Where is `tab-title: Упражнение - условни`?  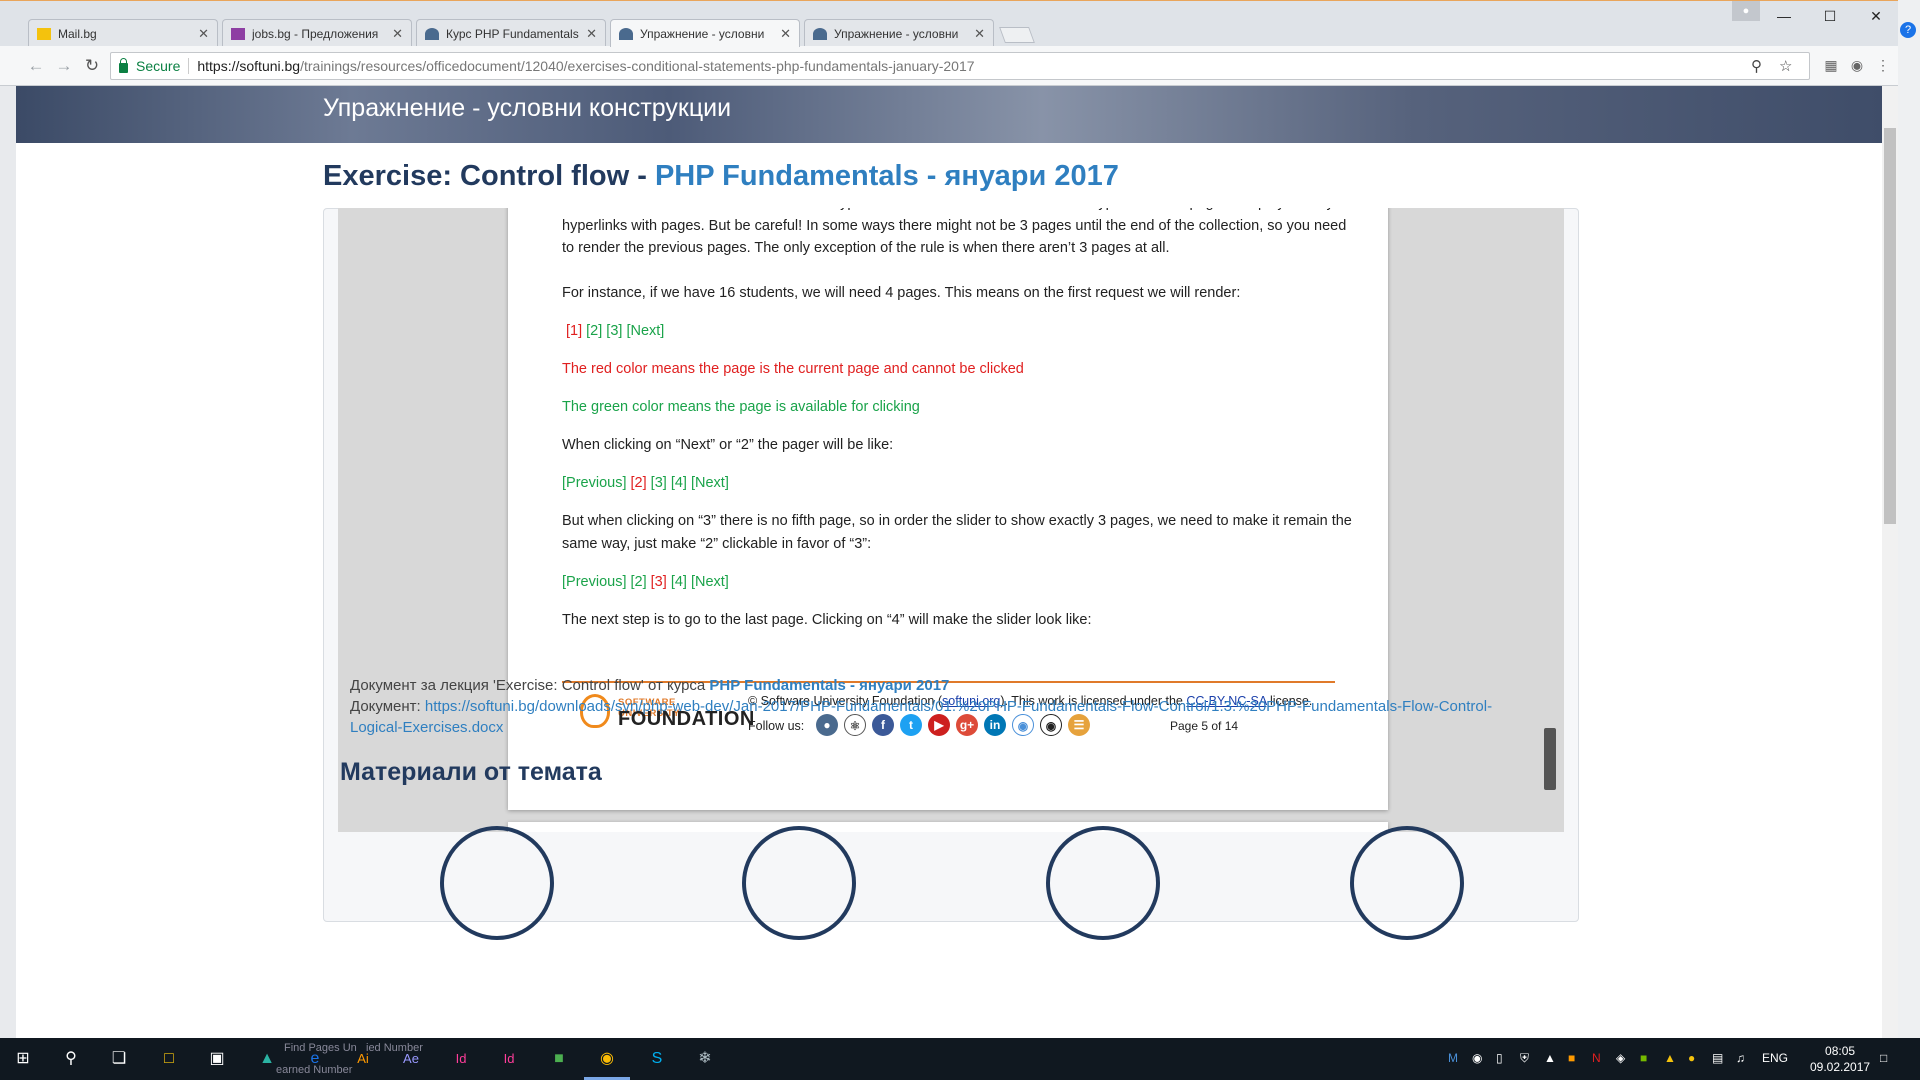
tab-title: Упражнение - условни is located at coordinates (702, 33).